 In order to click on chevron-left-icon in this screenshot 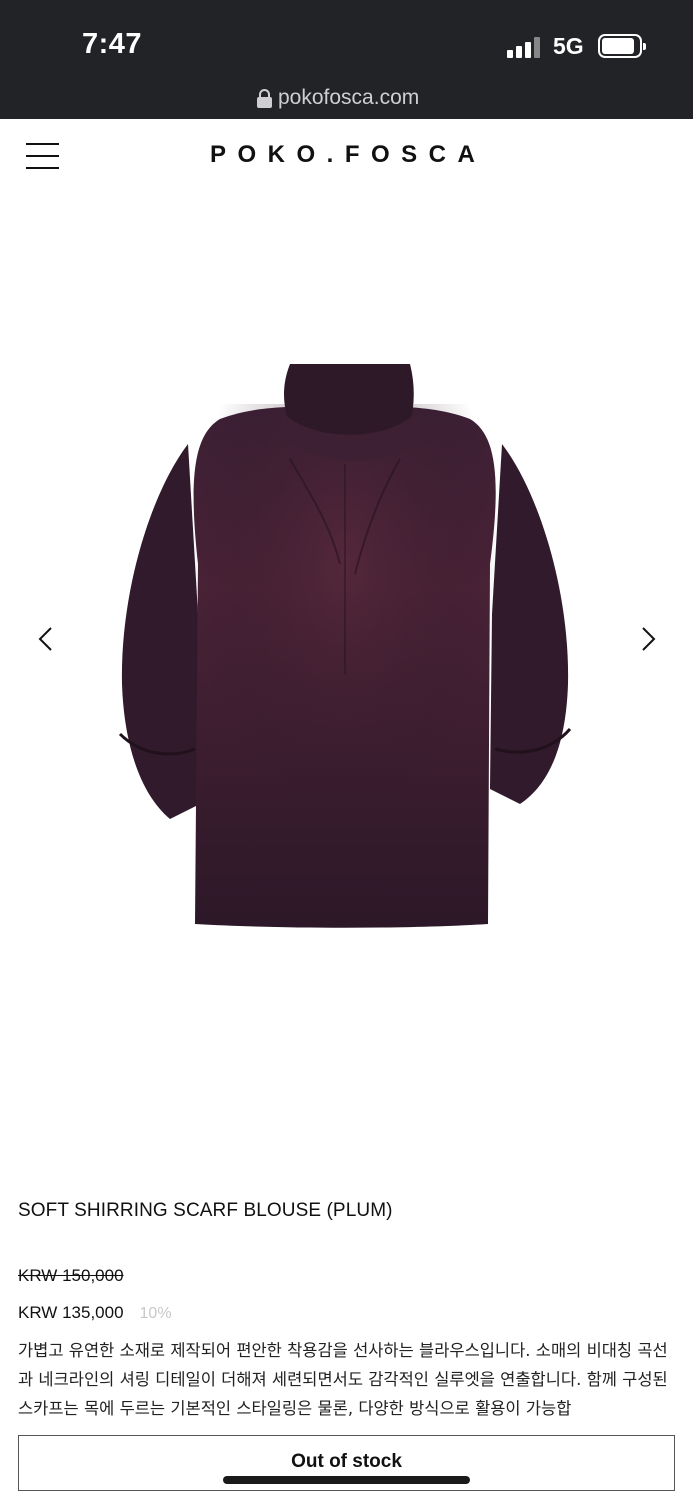, I will do `click(47, 639)`.